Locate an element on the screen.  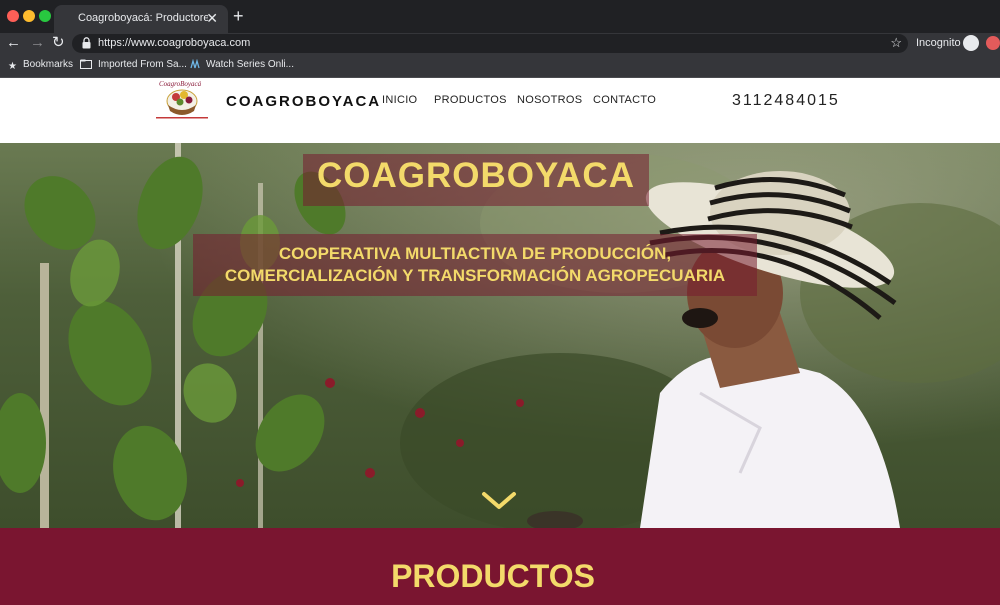
maximize-window-button is located at coordinates (45, 16).